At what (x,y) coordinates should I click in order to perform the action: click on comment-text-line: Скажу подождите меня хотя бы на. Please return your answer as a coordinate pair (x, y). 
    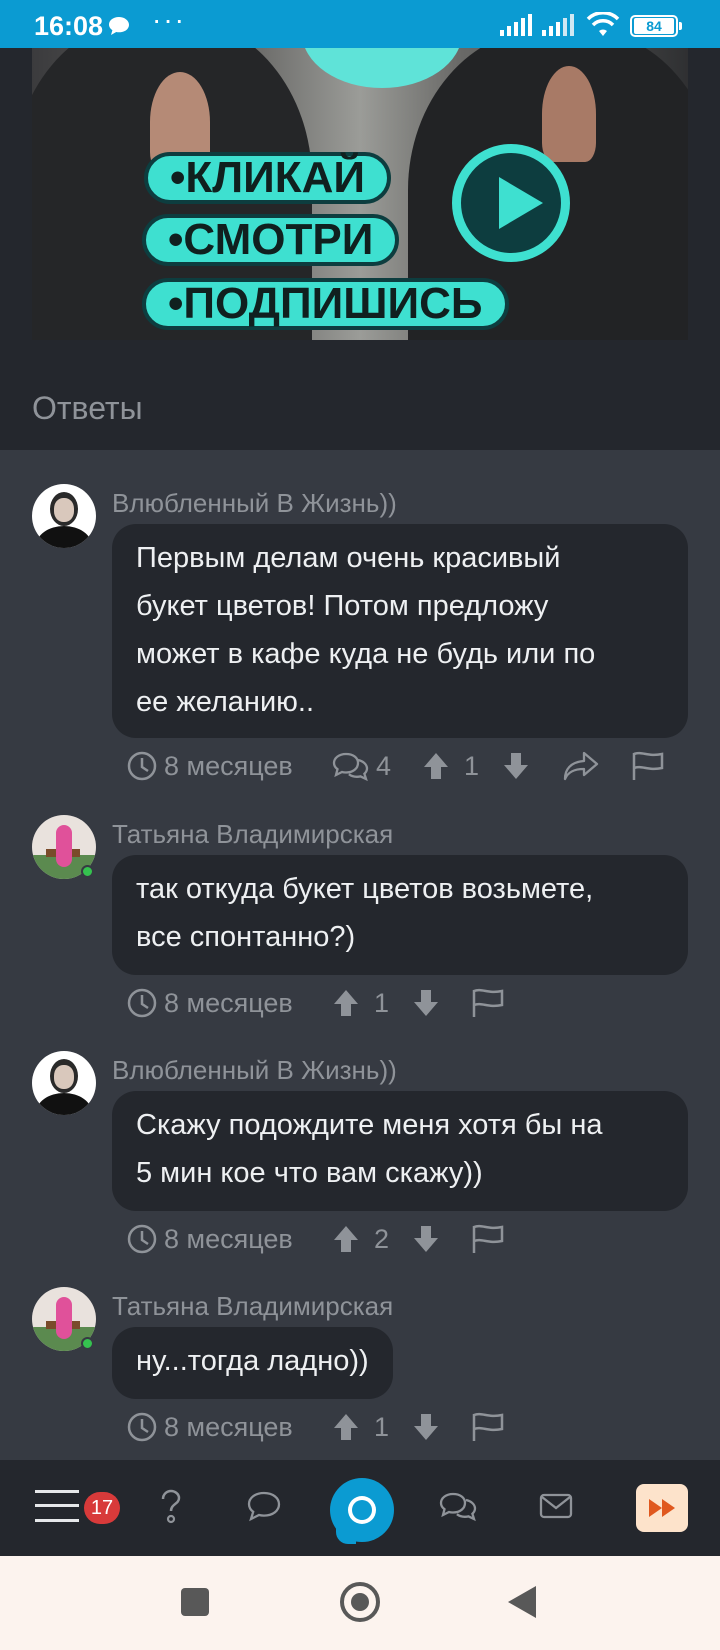
    Looking at the image, I should click on (369, 1125).